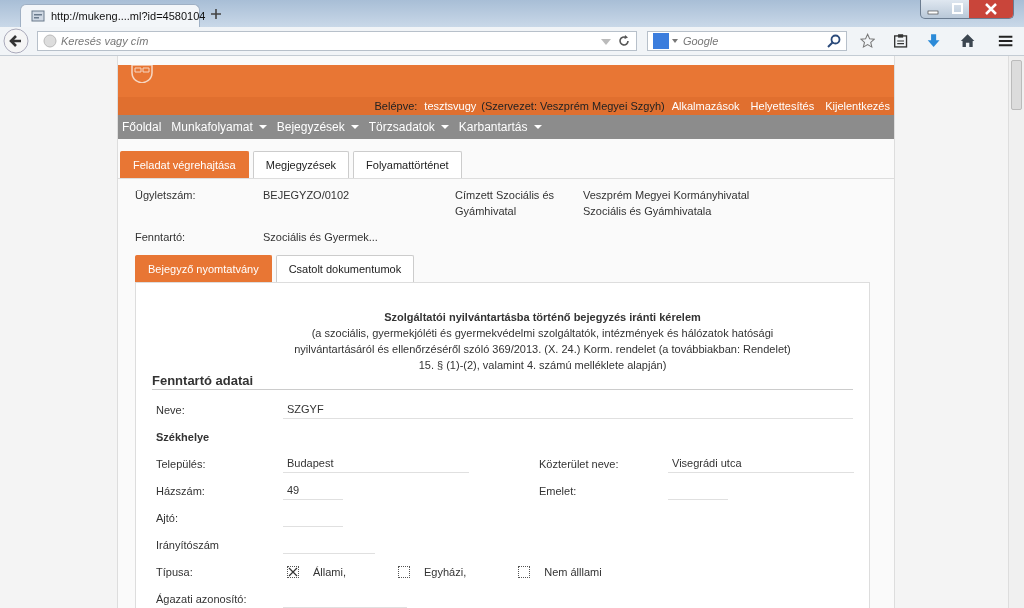  Describe the element at coordinates (166, 195) in the screenshot. I see `field-label: Ügyletszám:` at that location.